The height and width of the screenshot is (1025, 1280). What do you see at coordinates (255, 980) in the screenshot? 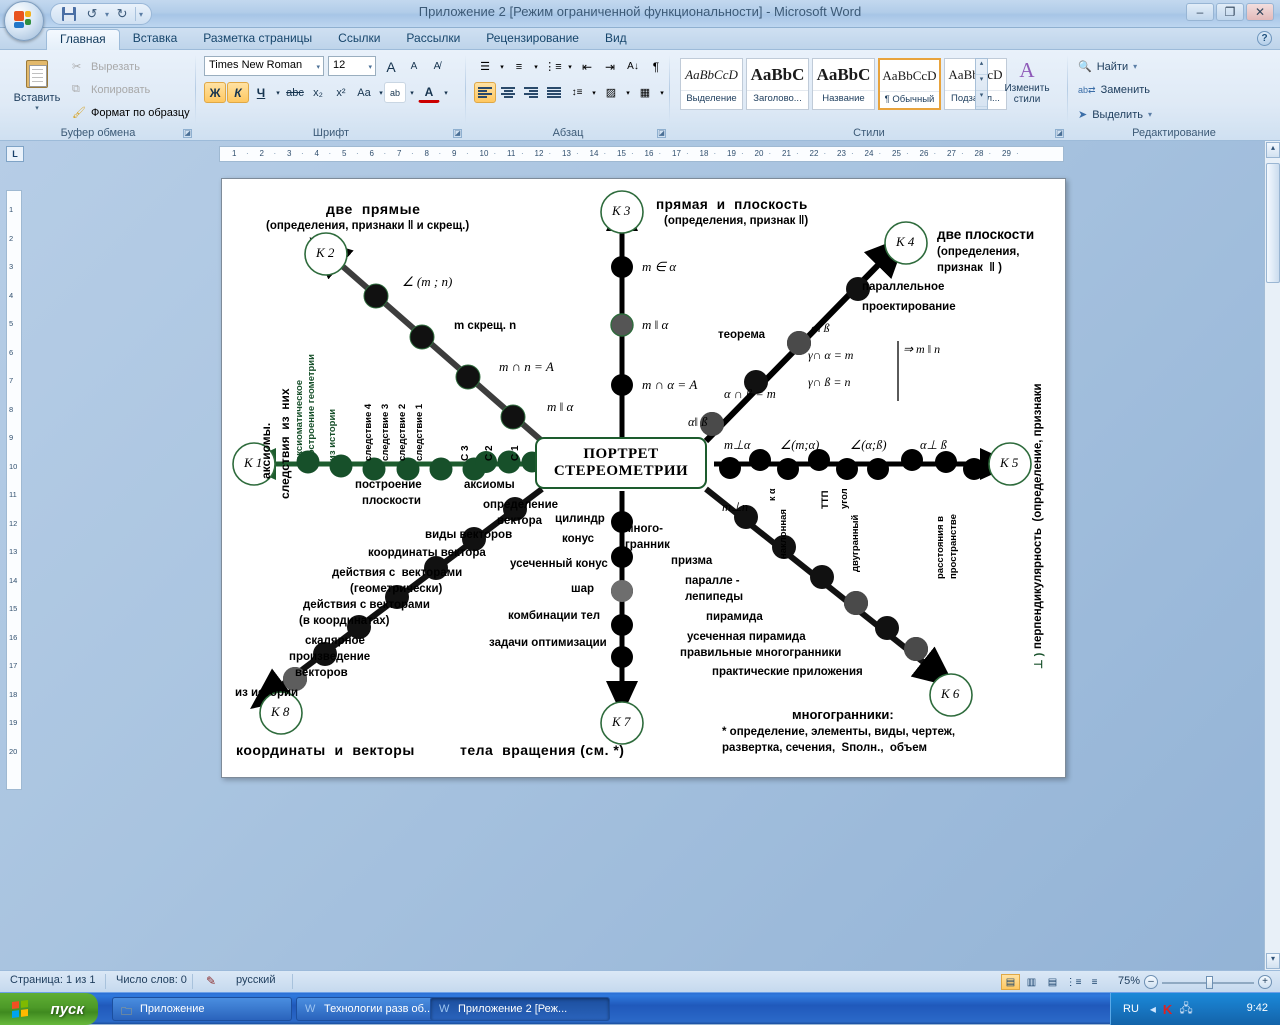
I see `status-language: русский` at bounding box center [255, 980].